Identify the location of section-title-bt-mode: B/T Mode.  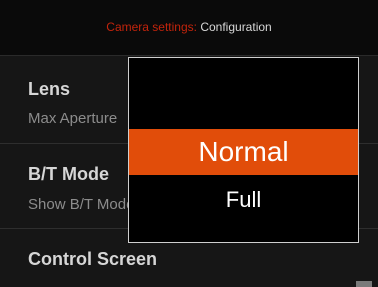
(68, 174).